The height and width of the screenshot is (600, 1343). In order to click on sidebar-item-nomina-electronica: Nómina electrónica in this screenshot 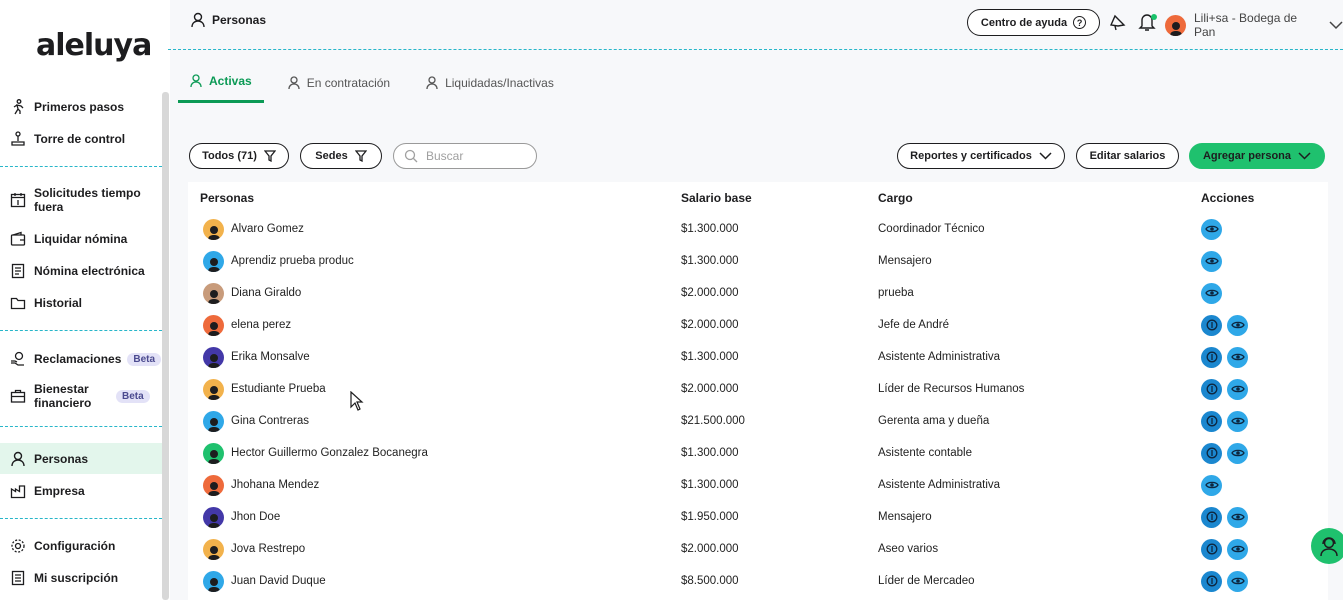, I will do `click(81, 271)`.